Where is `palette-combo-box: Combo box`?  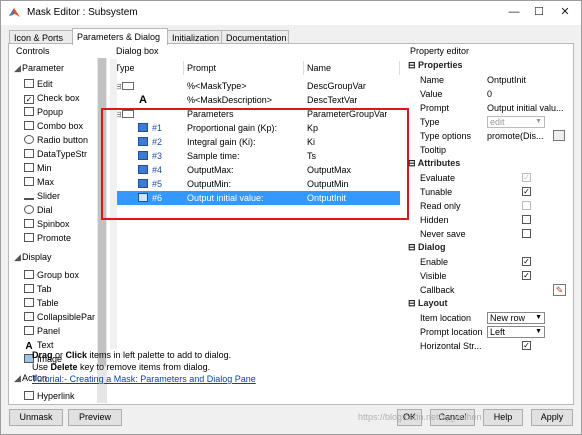
palette-combo-box: Combo box is located at coordinates (53, 126).